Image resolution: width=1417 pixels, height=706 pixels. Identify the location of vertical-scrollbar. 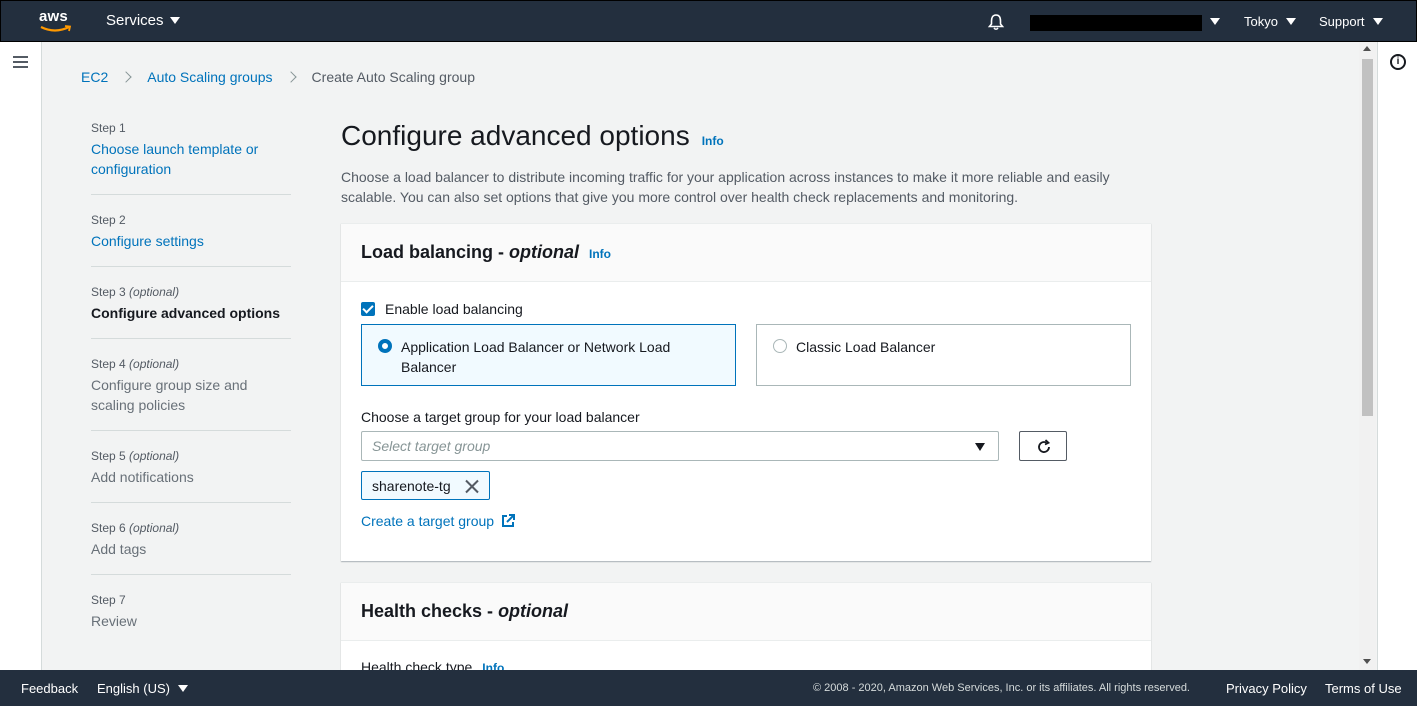
(1367, 356).